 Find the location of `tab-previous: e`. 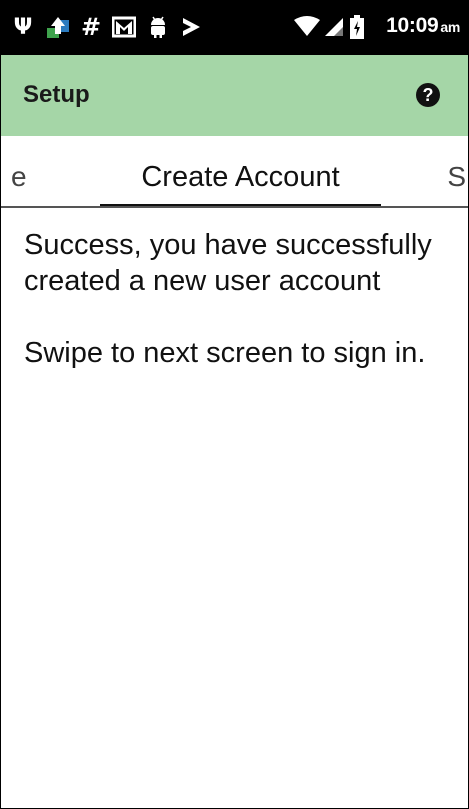

tab-previous: e is located at coordinates (19, 177).